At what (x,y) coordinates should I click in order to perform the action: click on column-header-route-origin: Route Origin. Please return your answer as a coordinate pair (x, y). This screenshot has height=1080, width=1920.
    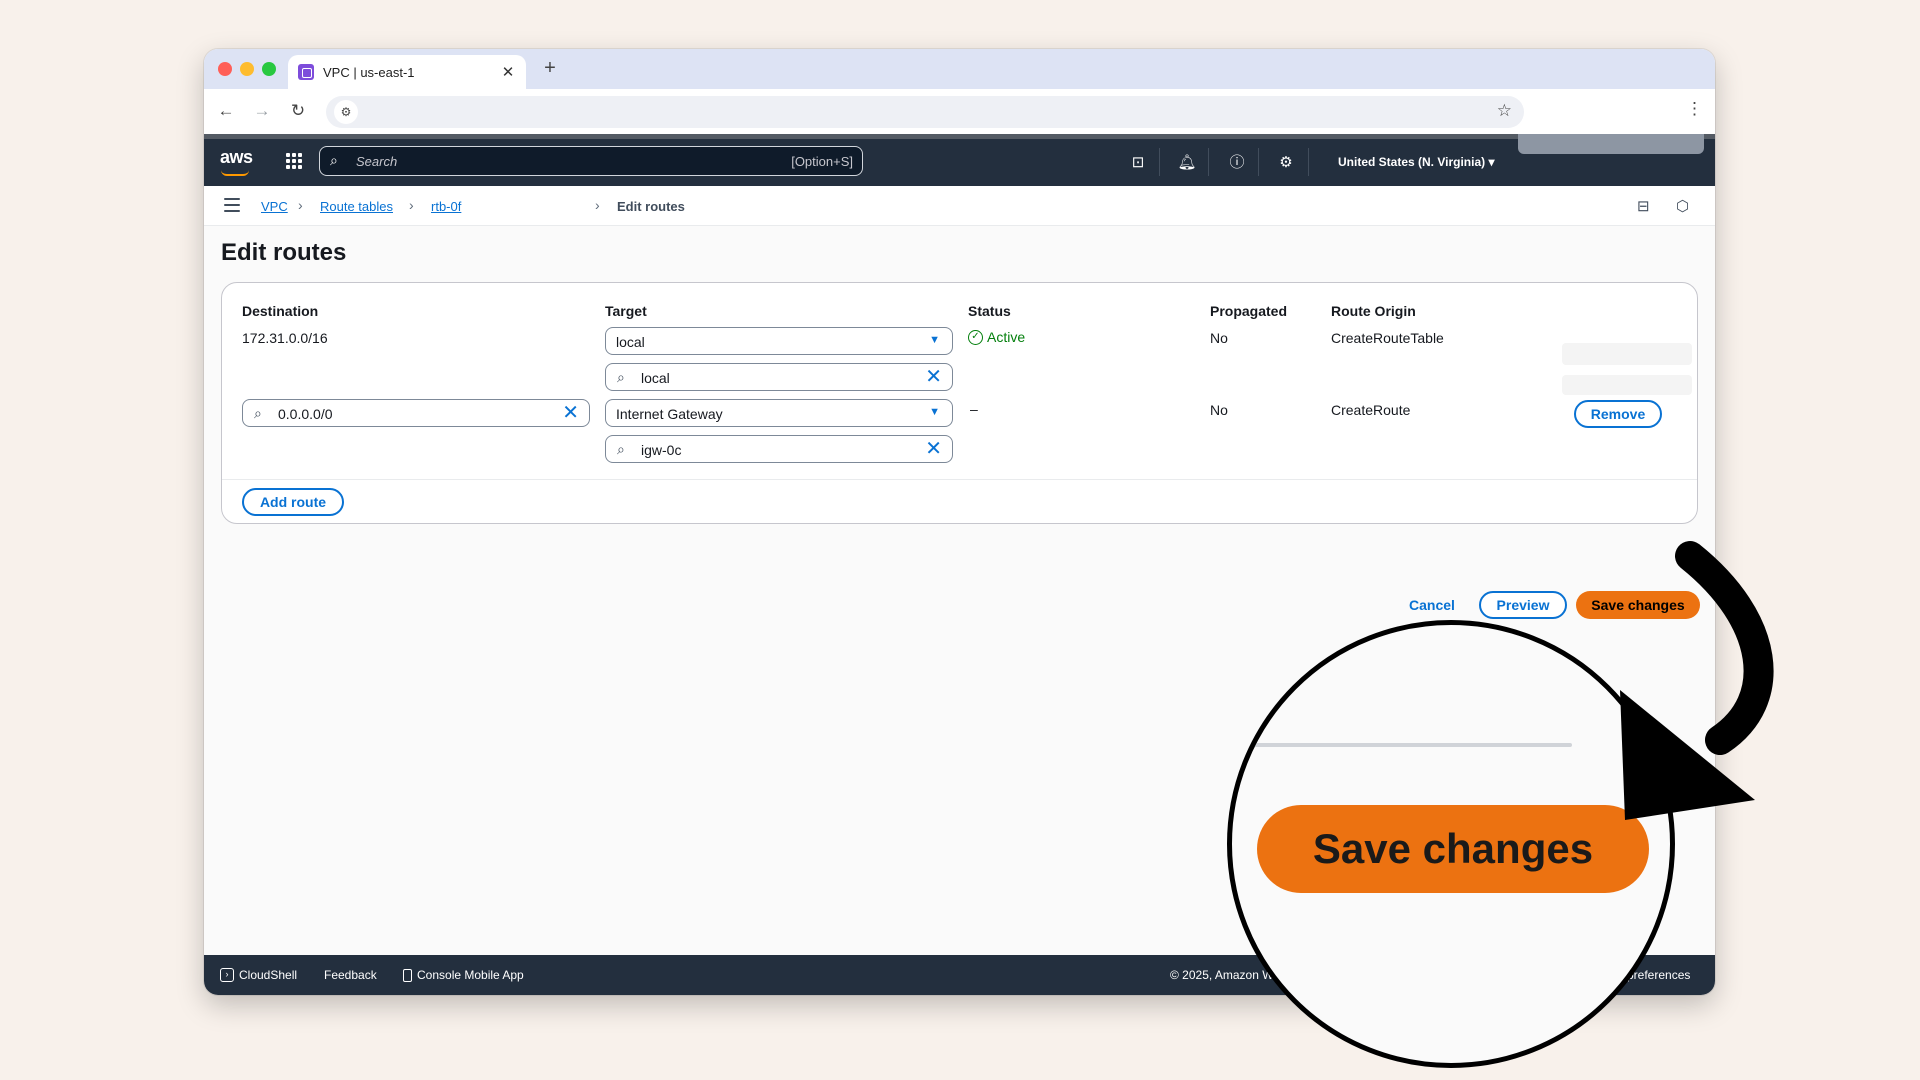
    Looking at the image, I should click on (1373, 311).